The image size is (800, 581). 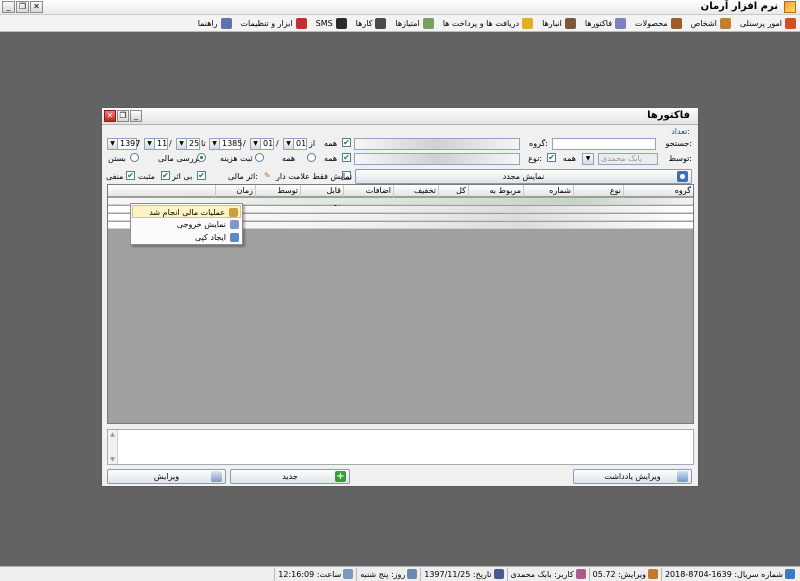 What do you see at coordinates (201, 157) in the screenshot?
I see `radio-financial-review` at bounding box center [201, 157].